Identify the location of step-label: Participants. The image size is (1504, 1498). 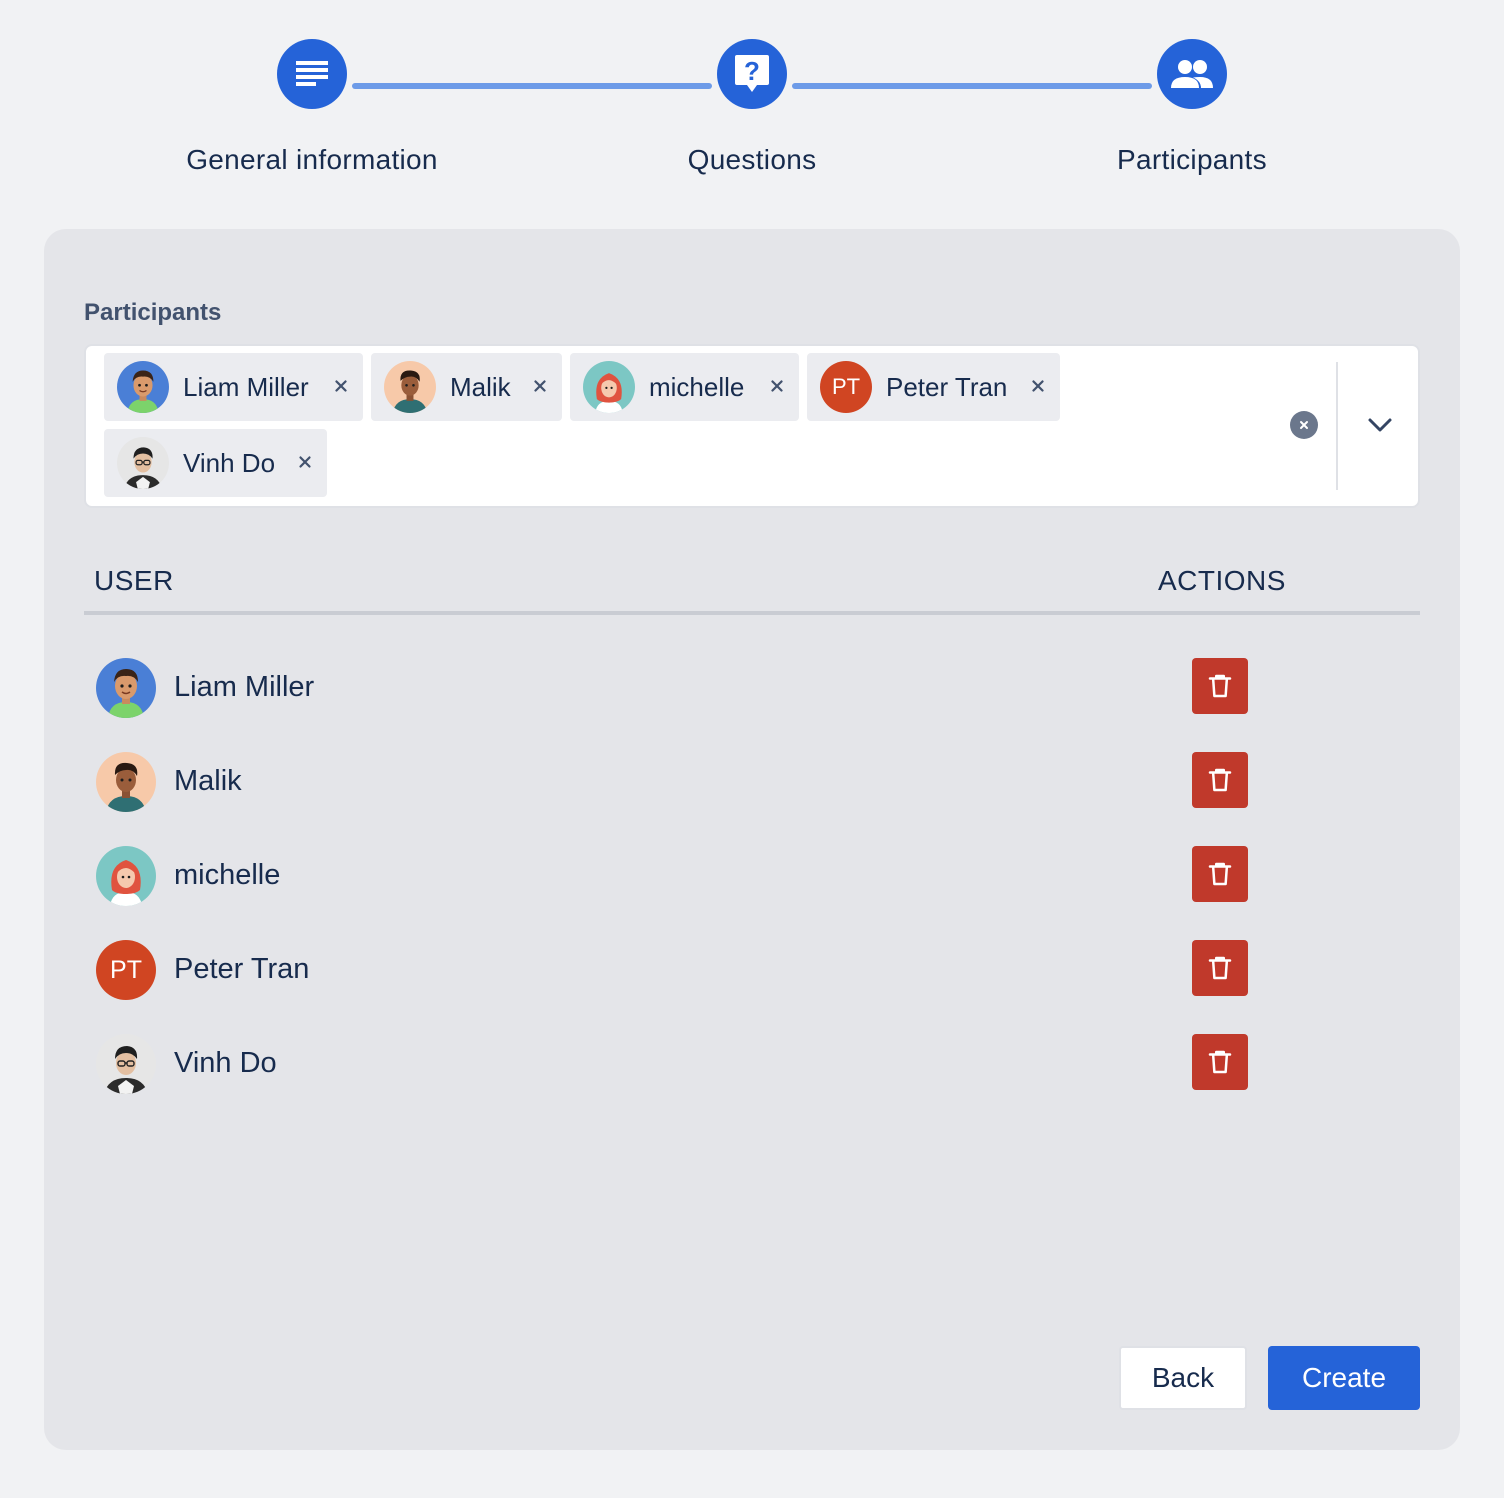
(1192, 159).